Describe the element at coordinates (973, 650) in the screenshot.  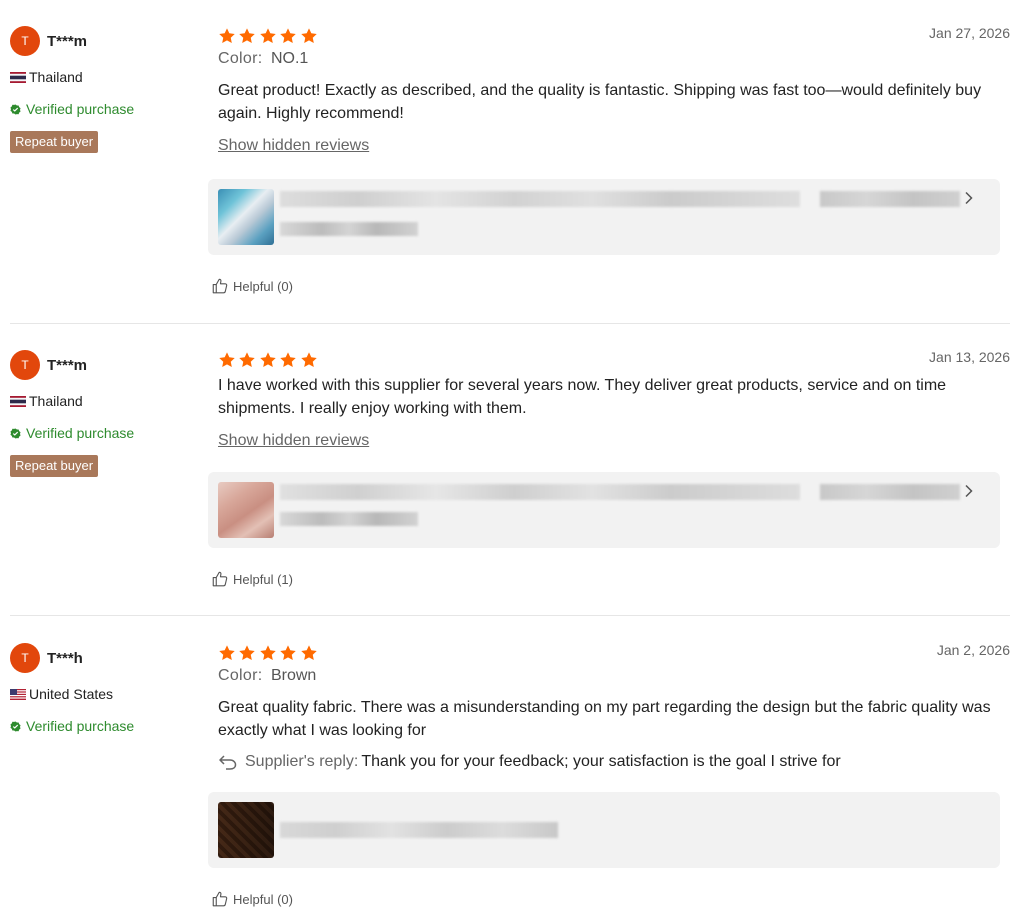
I see `review-date: Jan 2, 2026` at that location.